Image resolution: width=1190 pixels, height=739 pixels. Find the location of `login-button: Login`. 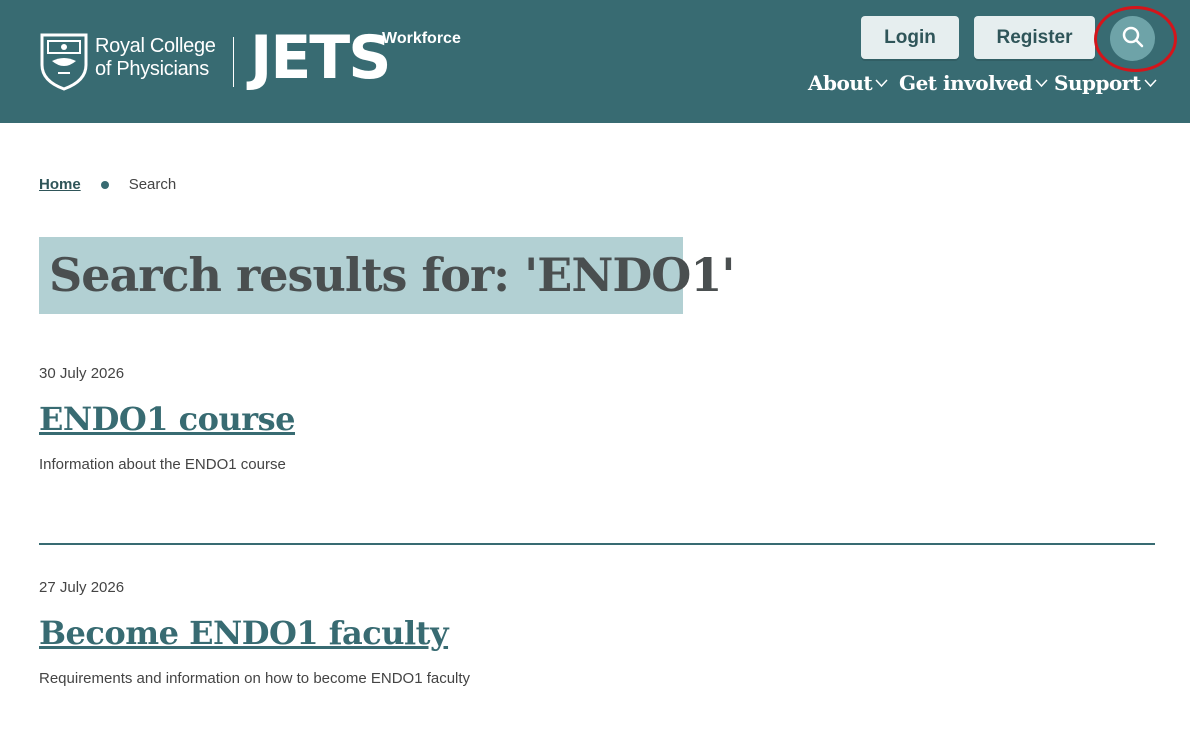

login-button: Login is located at coordinates (910, 37).